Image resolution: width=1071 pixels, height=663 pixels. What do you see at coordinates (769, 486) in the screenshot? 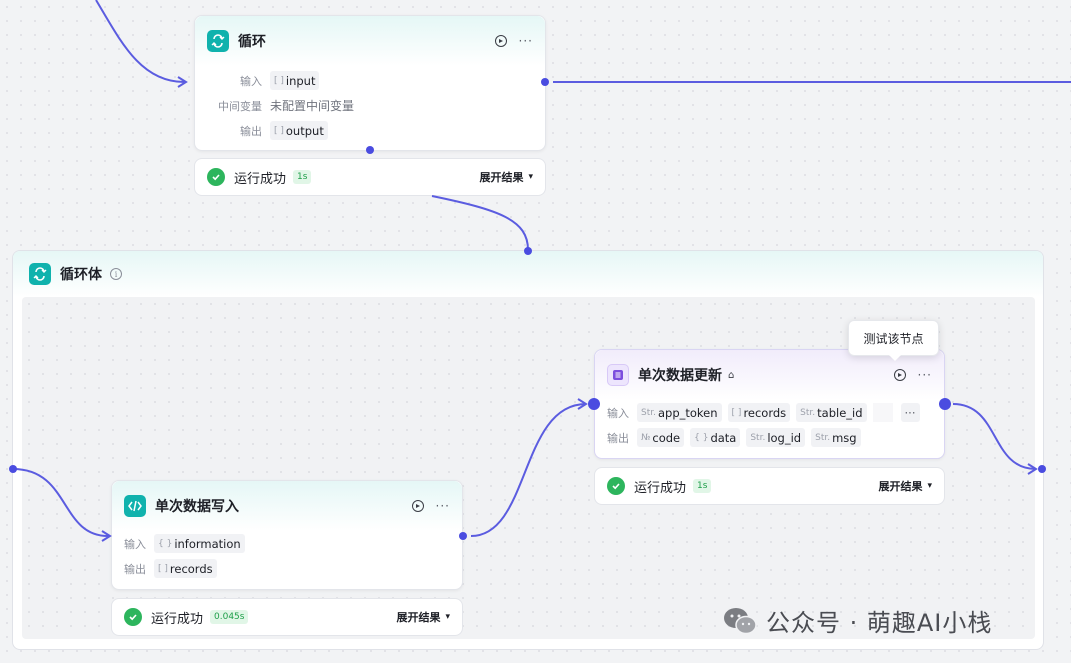
I see `update-run-result: 运行成功 1s 展开结果 ▾` at bounding box center [769, 486].